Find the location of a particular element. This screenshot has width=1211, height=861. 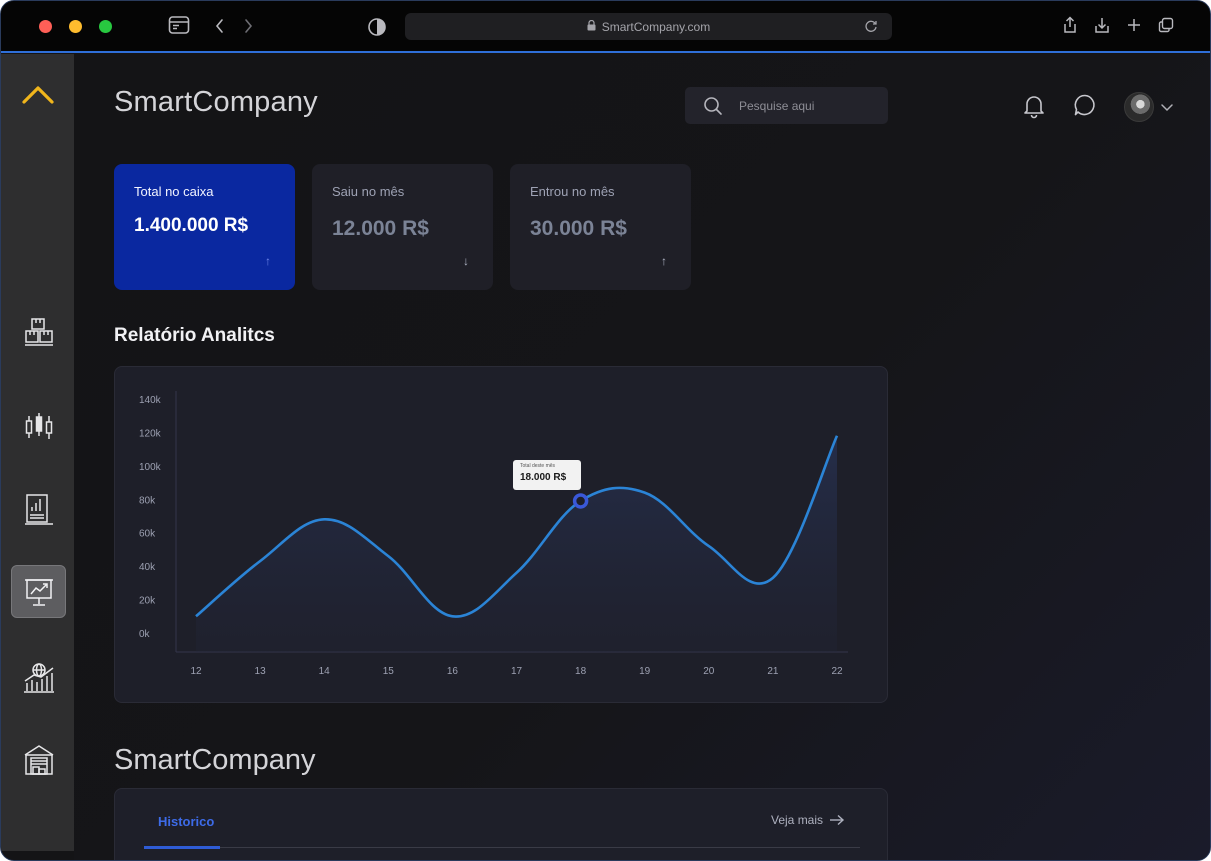

chart-tooltip: Total deste mês 18.000 R$ is located at coordinates (547, 475).